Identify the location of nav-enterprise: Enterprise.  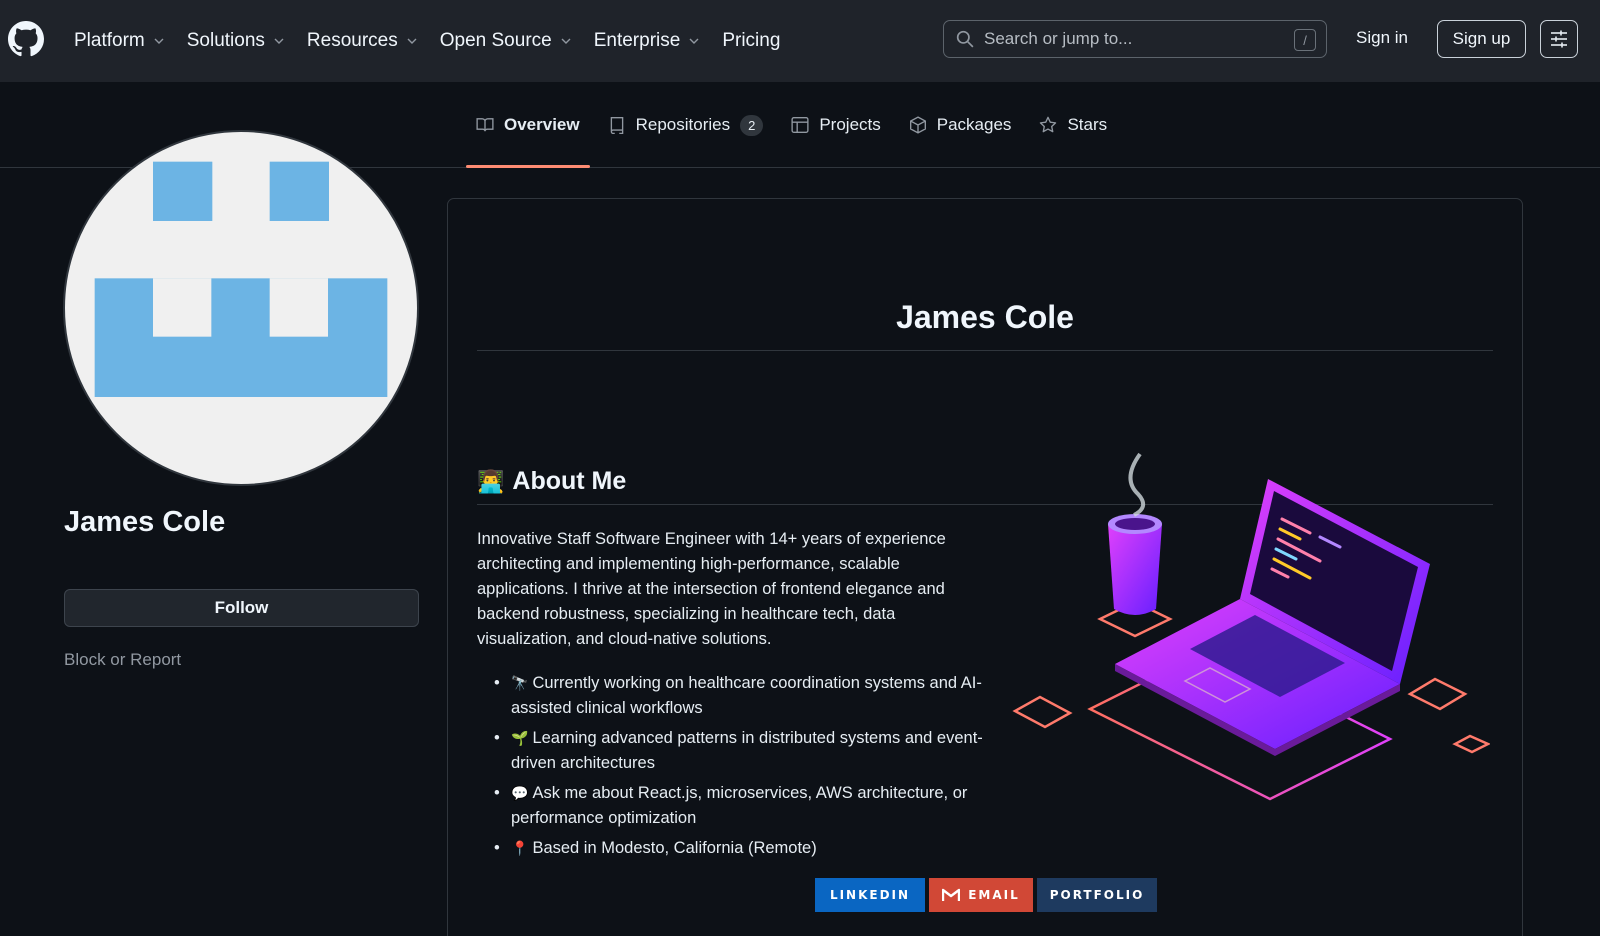
(647, 41).